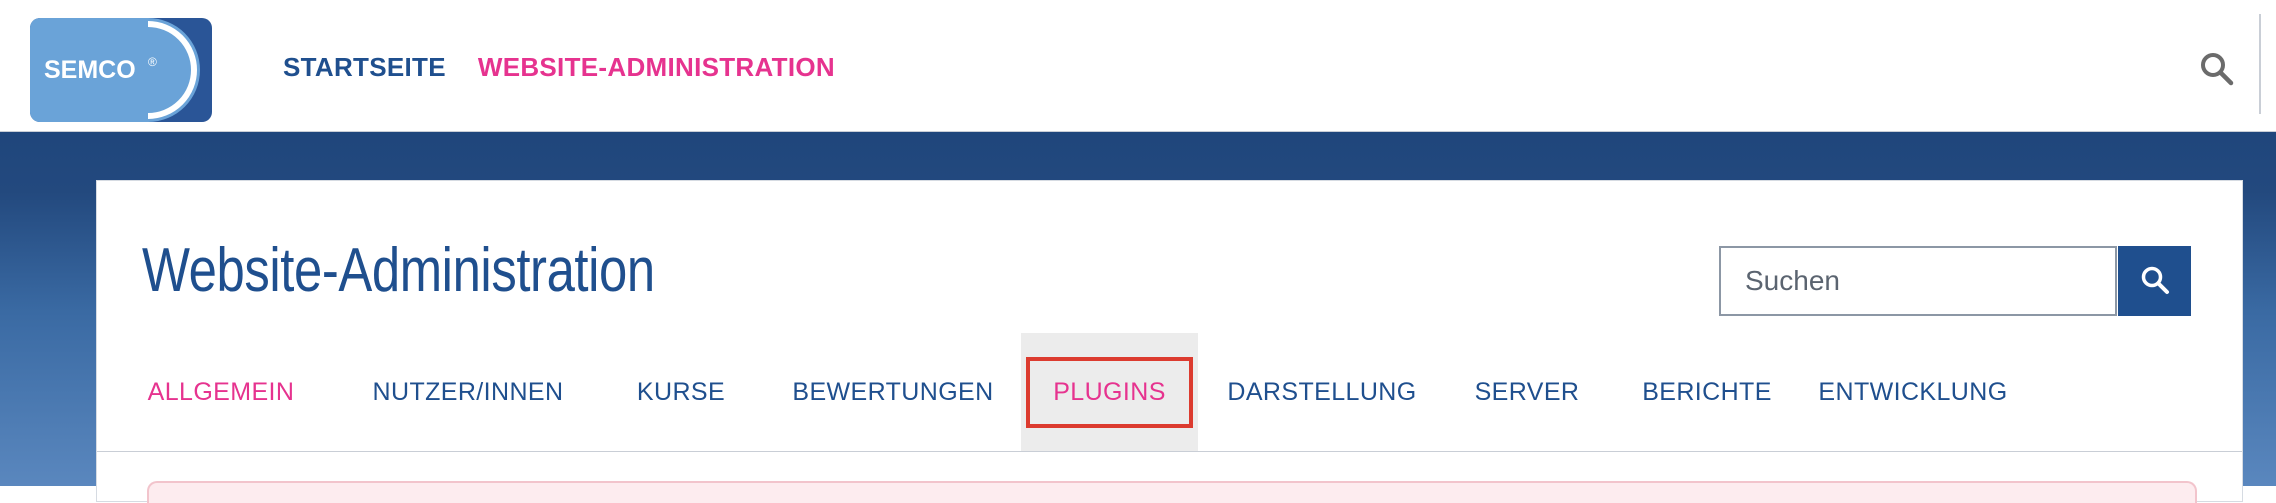 The image size is (2276, 503). What do you see at coordinates (1527, 392) in the screenshot?
I see `tab-server: SERVER` at bounding box center [1527, 392].